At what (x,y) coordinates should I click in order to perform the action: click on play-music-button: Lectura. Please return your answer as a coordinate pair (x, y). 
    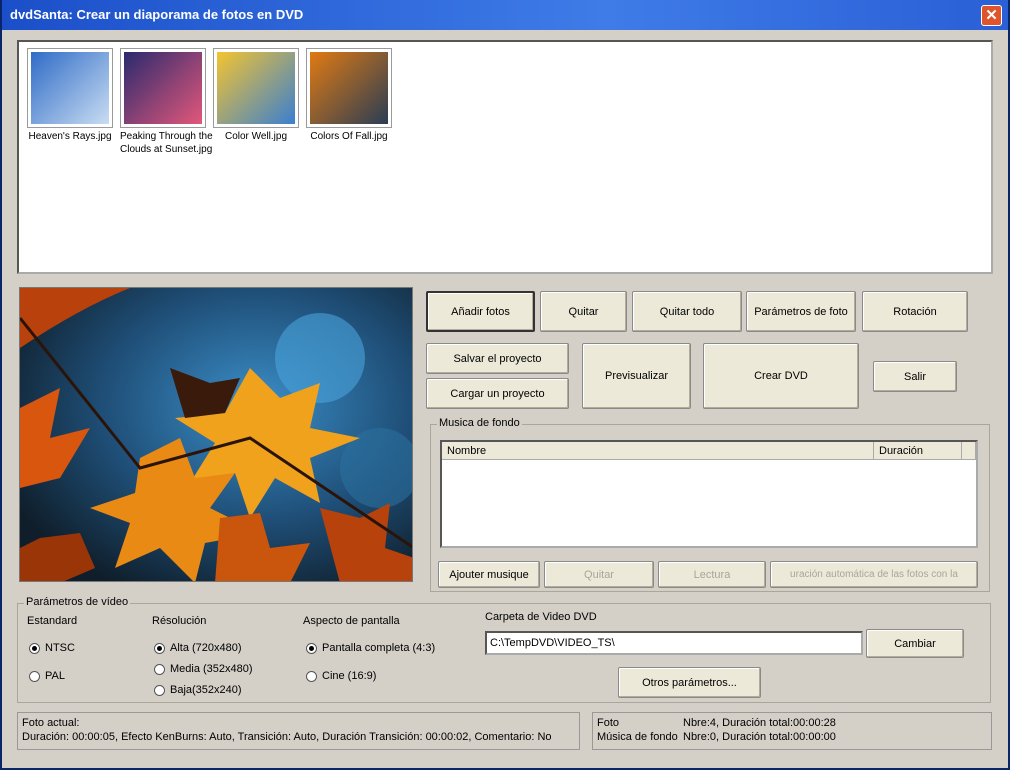
    Looking at the image, I should click on (712, 574).